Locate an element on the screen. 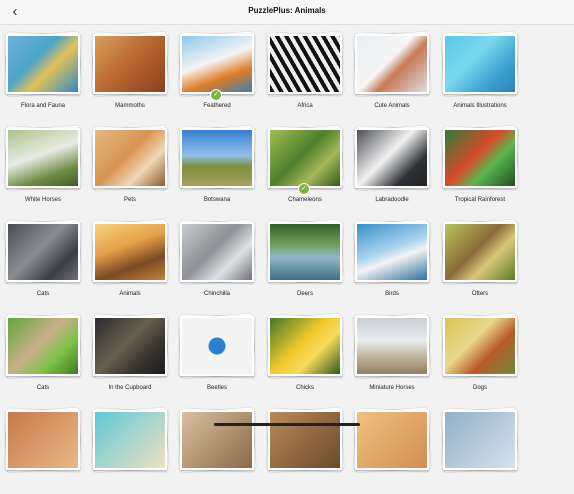  puzzle-tile: ✓ Chameleons is located at coordinates (305, 167).